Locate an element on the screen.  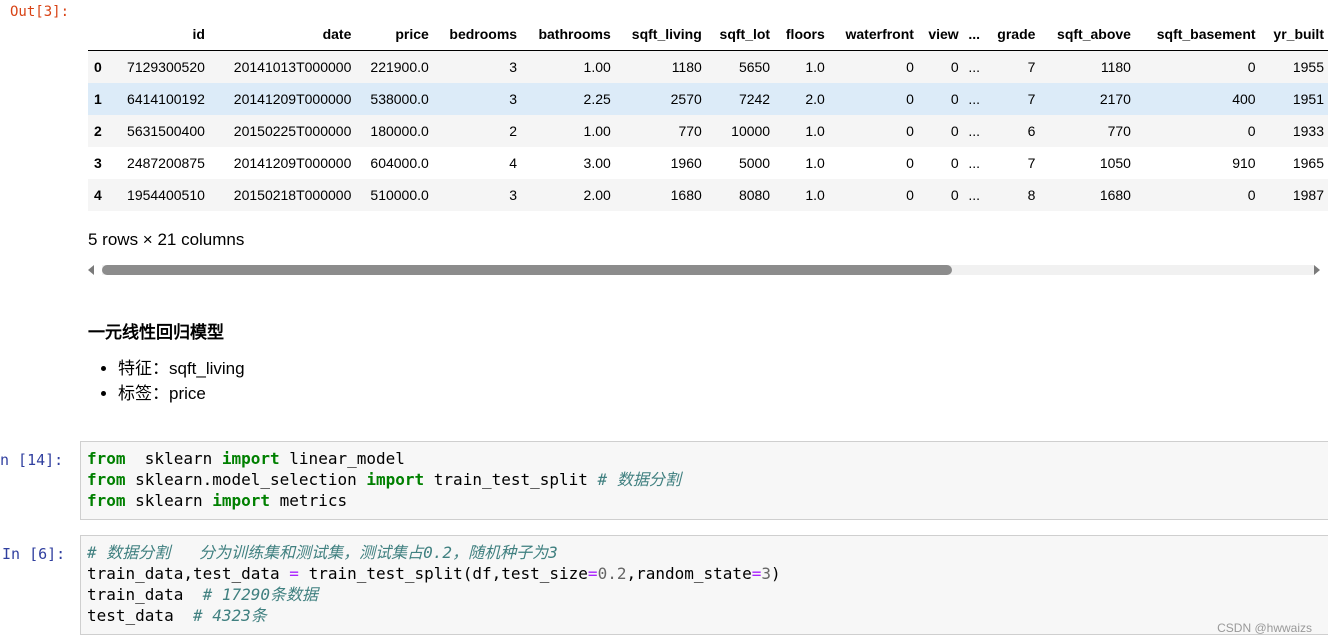
table-cell: 510000.0 is located at coordinates (394, 195).